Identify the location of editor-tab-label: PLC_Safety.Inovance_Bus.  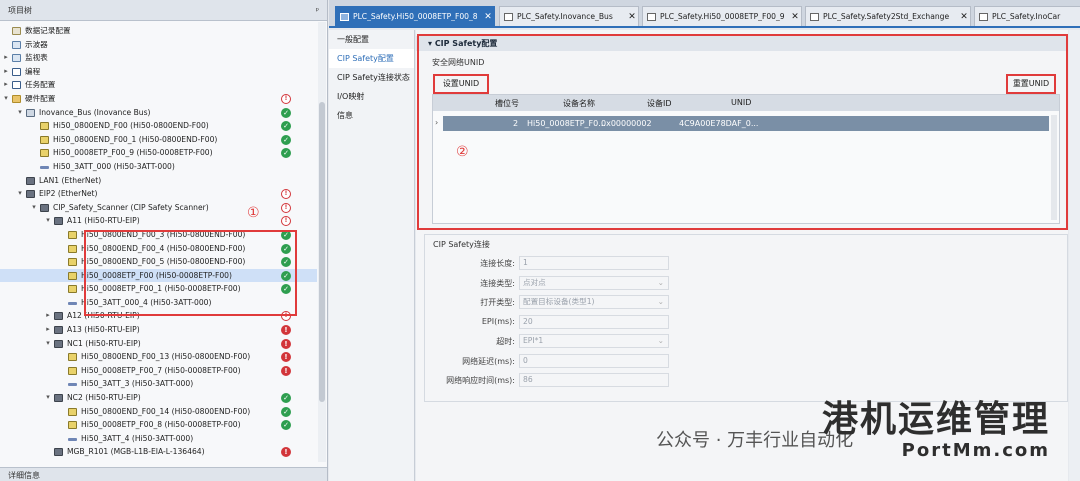
(565, 16).